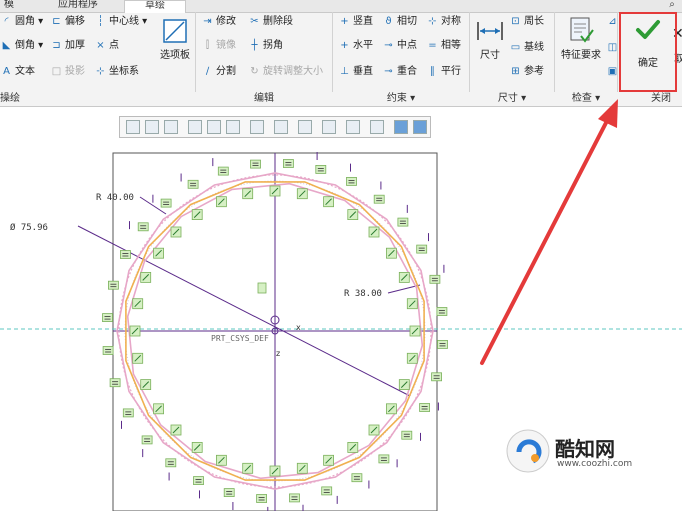 This screenshot has width=682, height=511. Describe the element at coordinates (545, 240) in the screenshot. I see `red-arrow-shaft` at that location.